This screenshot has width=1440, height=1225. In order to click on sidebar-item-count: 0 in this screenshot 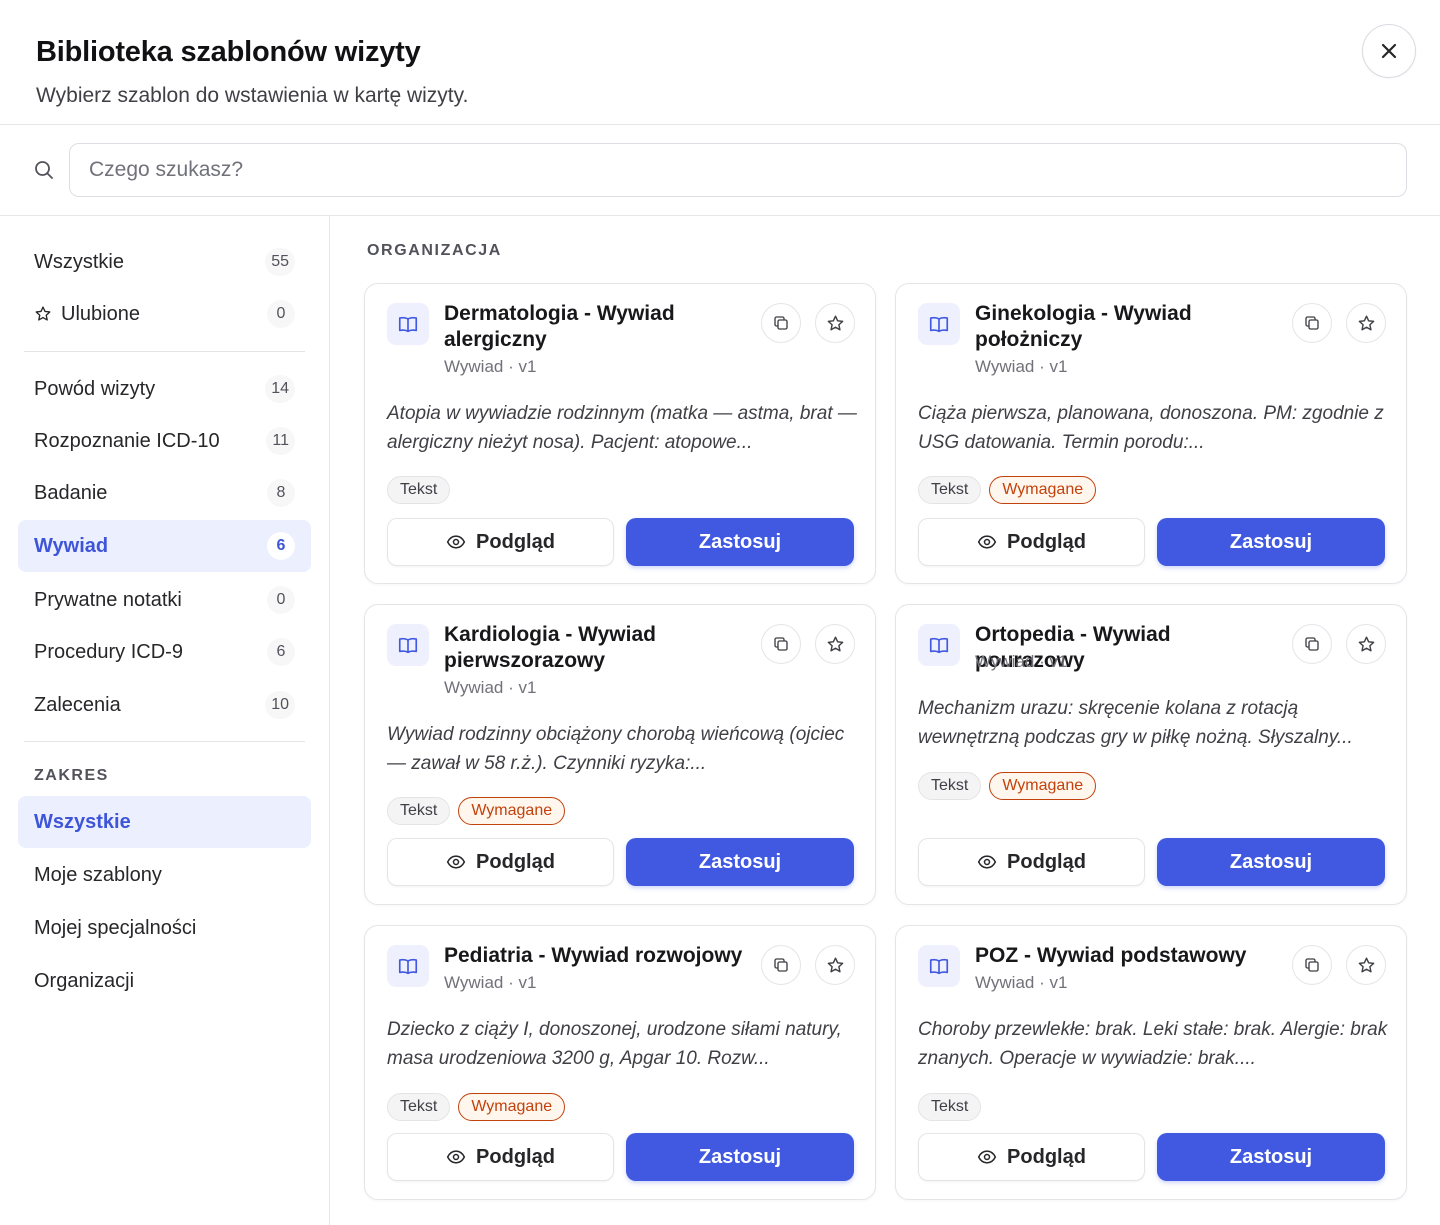, I will do `click(281, 600)`.